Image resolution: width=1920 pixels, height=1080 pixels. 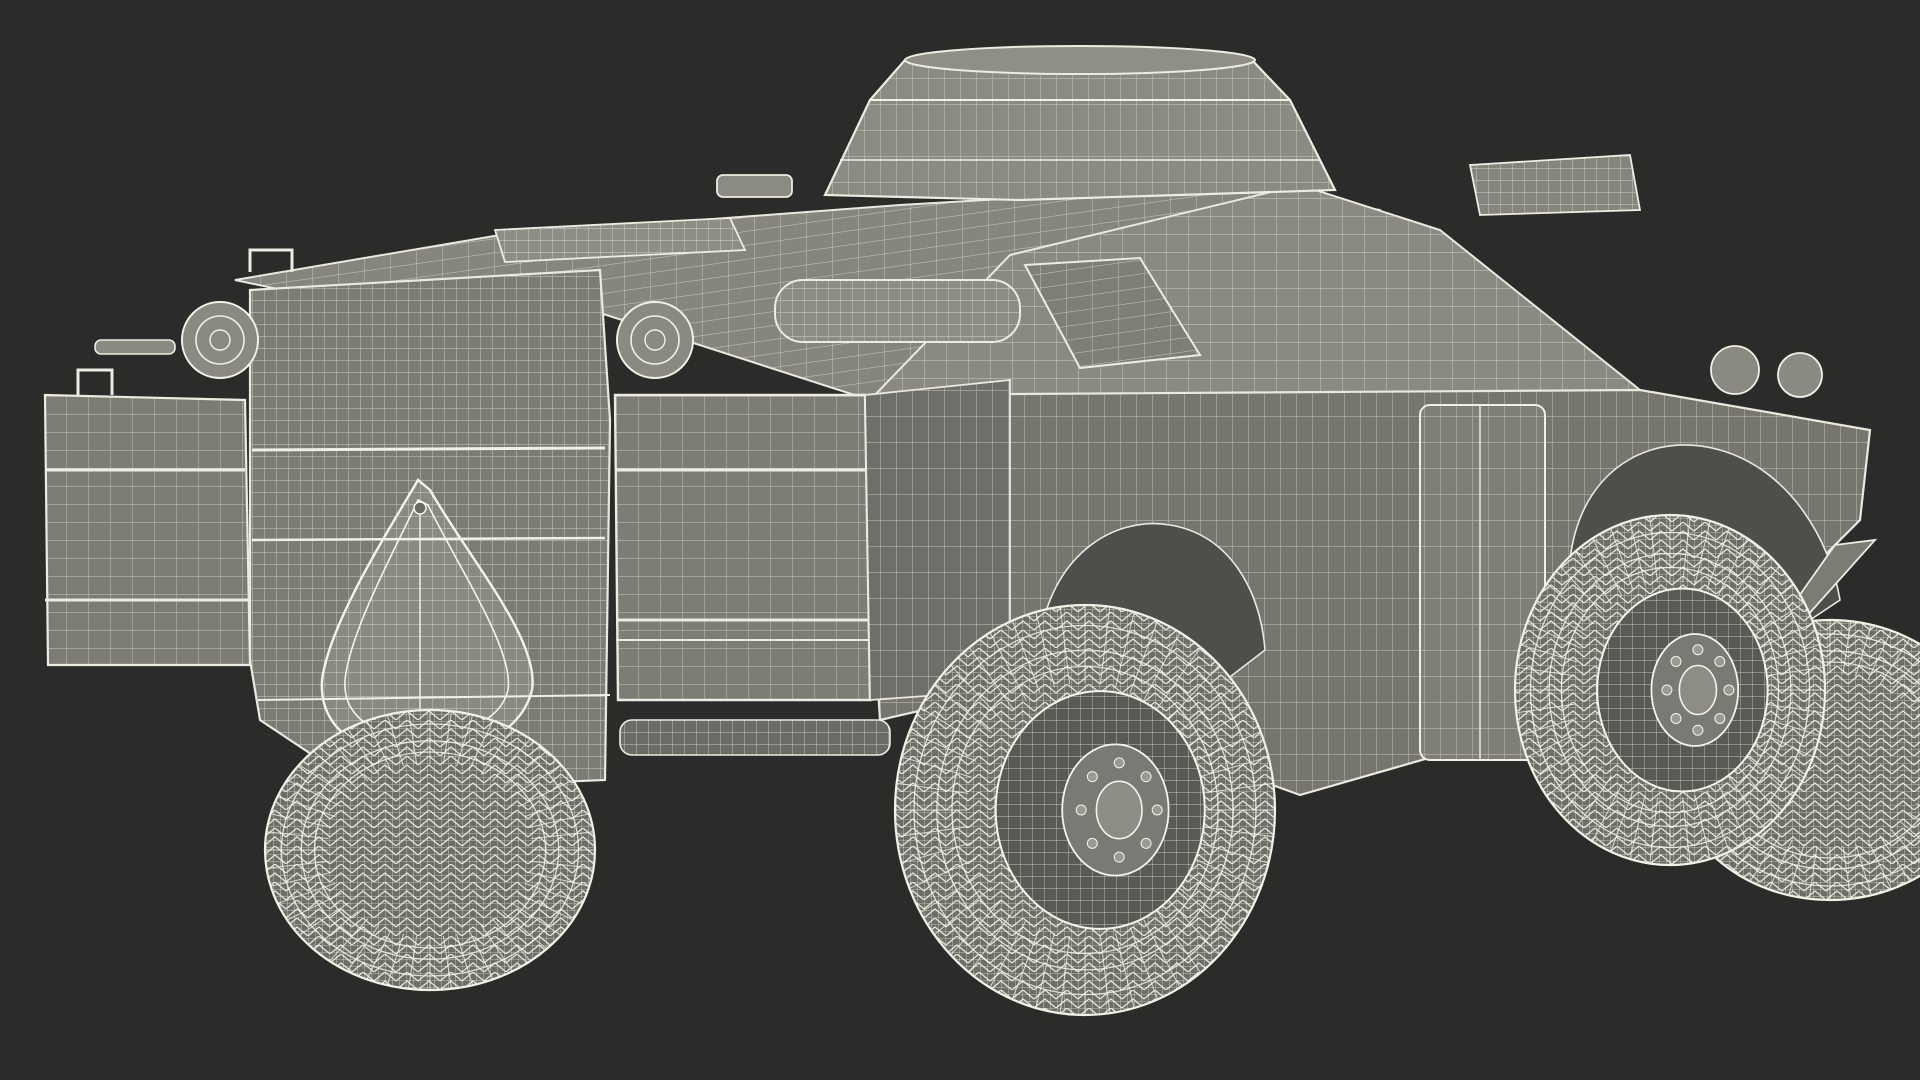 I want to click on grab-handle-left, so click(x=271, y=260).